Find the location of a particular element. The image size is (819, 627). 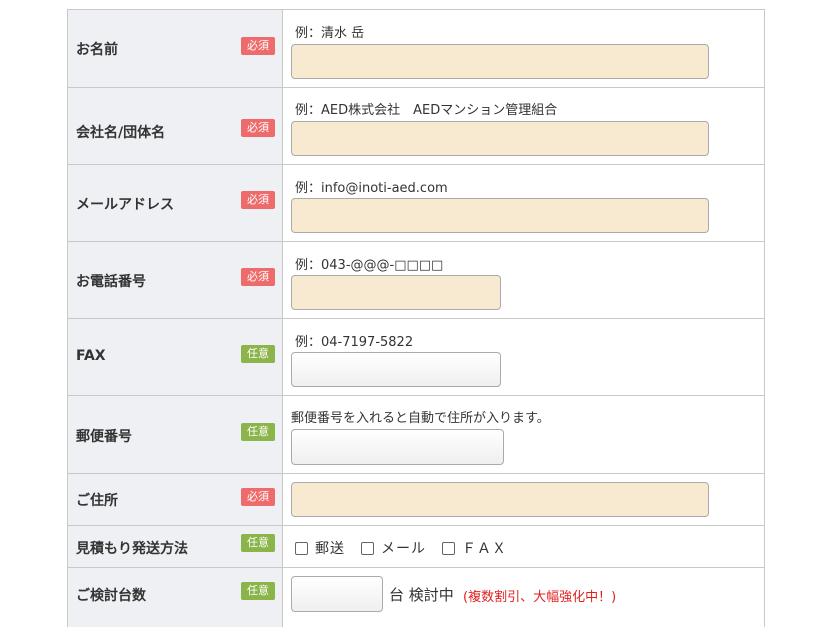

input-cell is located at coordinates (524, 499).